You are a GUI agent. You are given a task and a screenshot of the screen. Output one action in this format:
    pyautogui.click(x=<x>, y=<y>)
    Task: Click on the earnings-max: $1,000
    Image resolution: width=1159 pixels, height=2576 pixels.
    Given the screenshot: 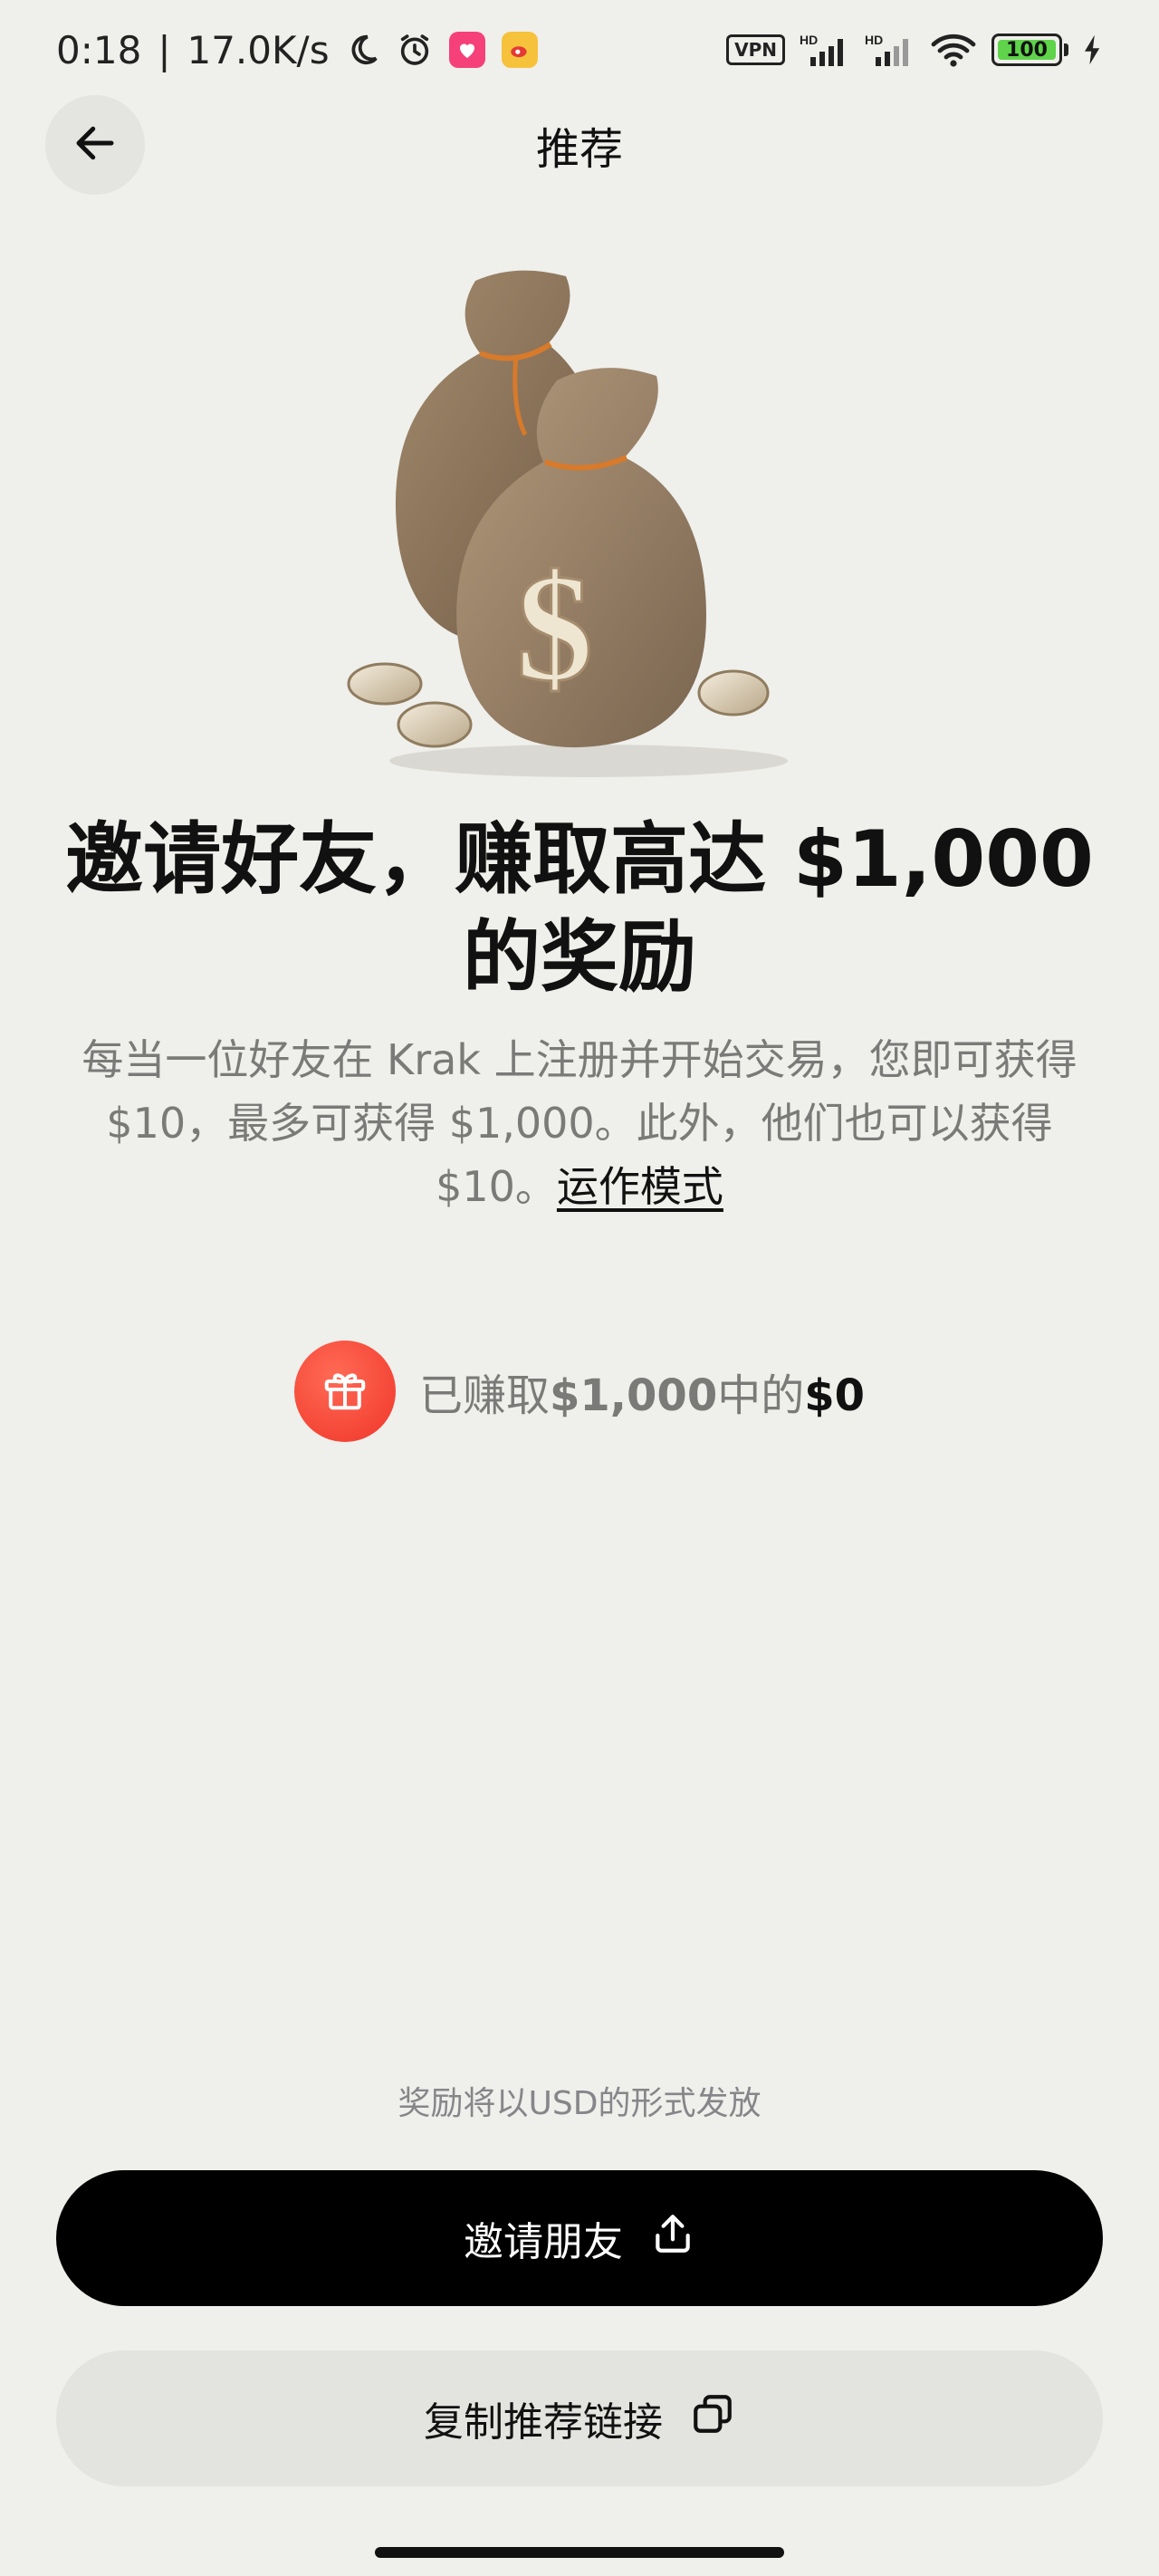 What is the action you would take?
    pyautogui.click(x=634, y=1395)
    